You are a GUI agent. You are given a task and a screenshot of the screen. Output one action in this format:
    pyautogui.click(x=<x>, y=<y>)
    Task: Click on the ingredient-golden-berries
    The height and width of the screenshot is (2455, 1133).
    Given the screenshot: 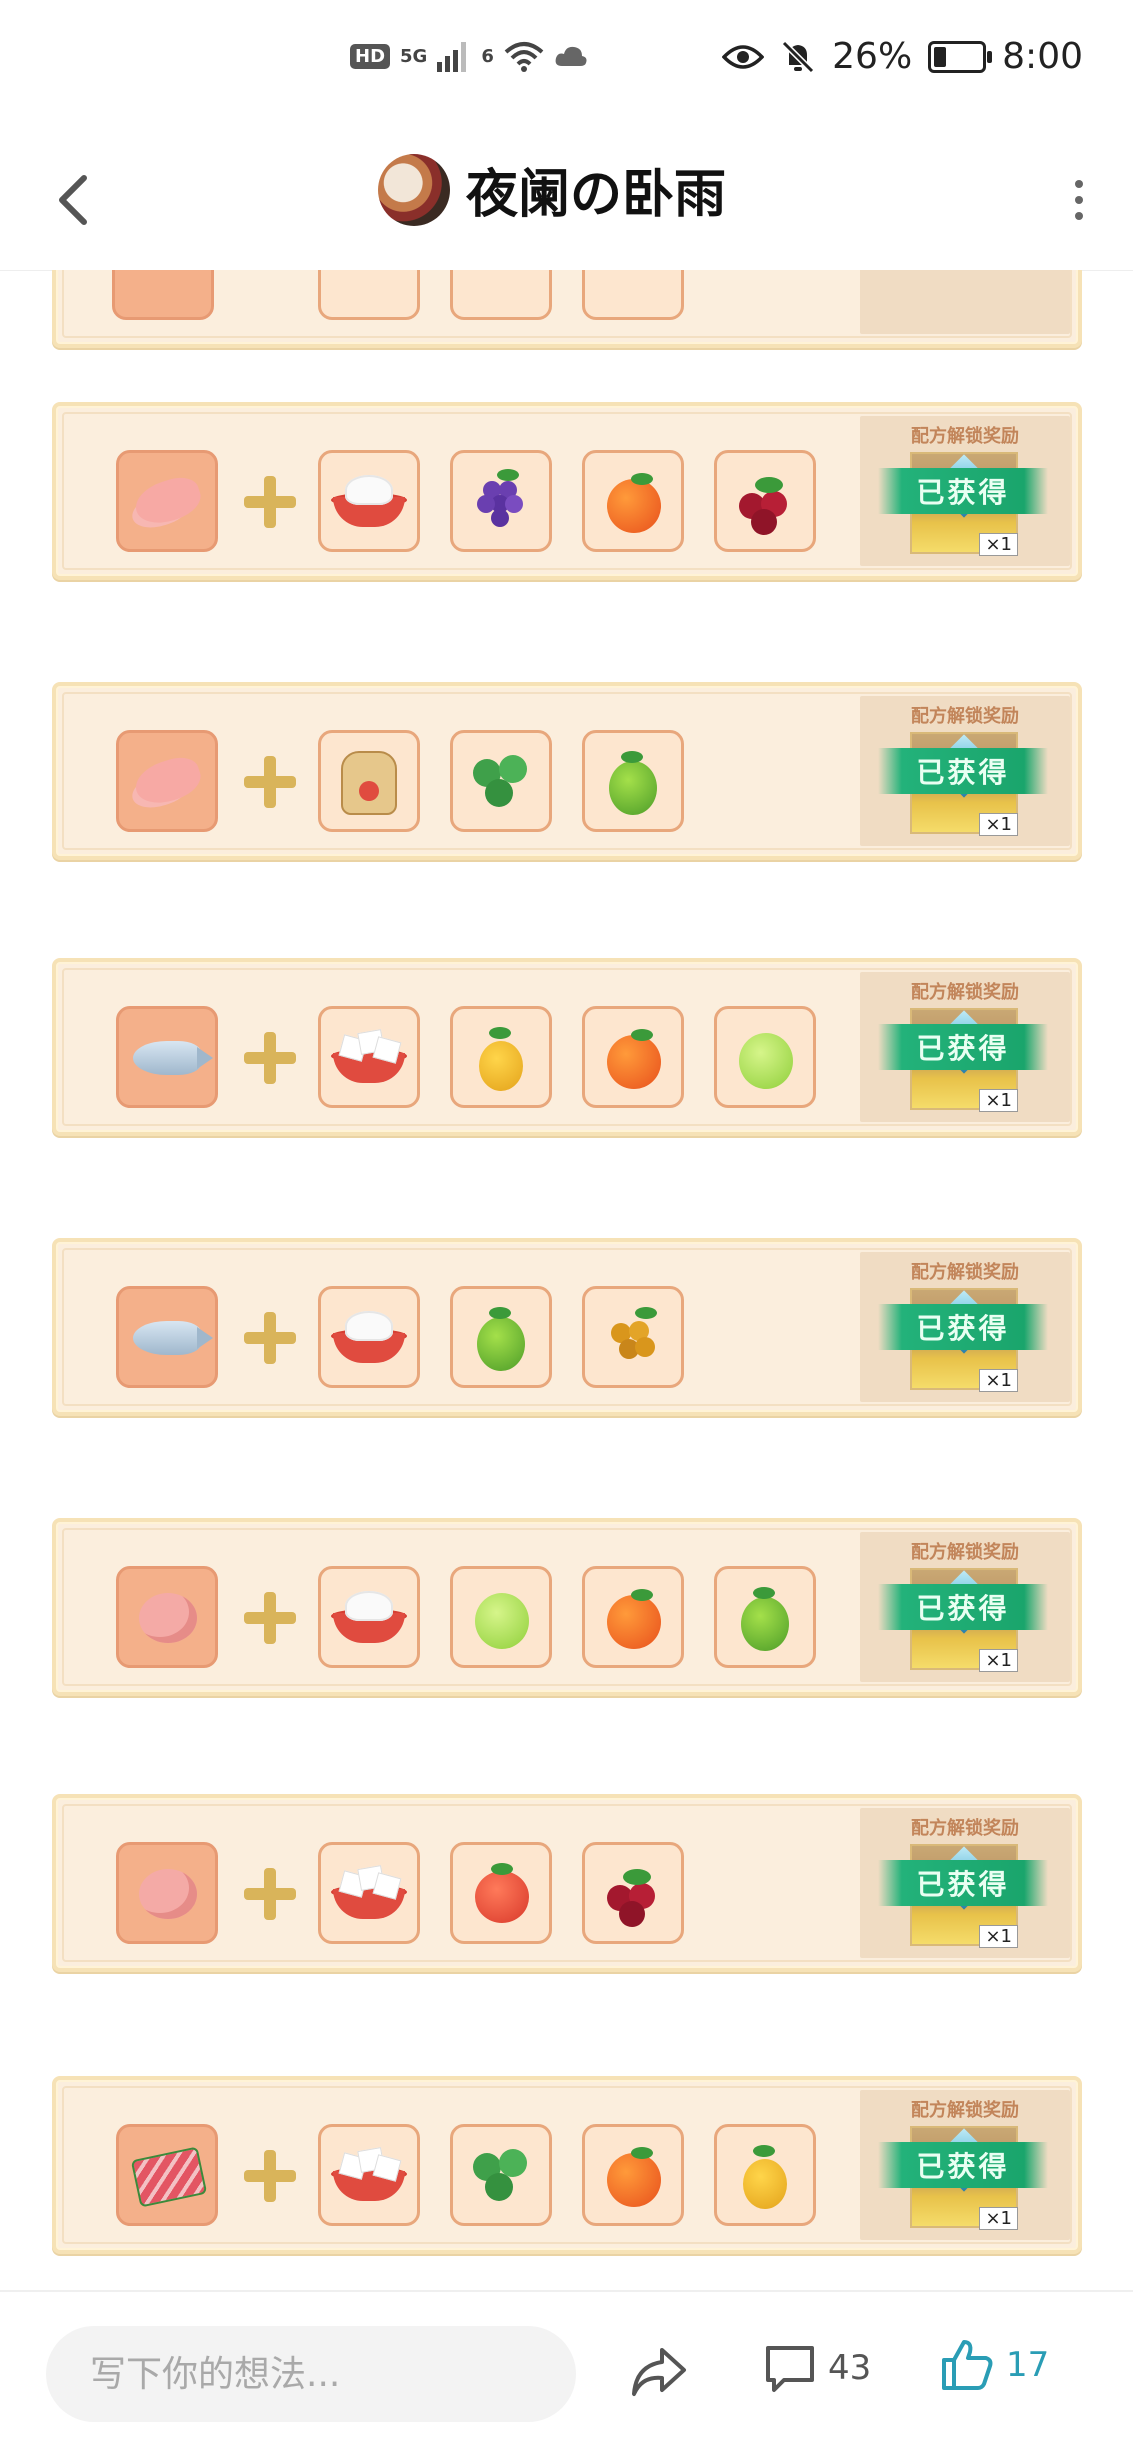 What is the action you would take?
    pyautogui.click(x=633, y=1337)
    